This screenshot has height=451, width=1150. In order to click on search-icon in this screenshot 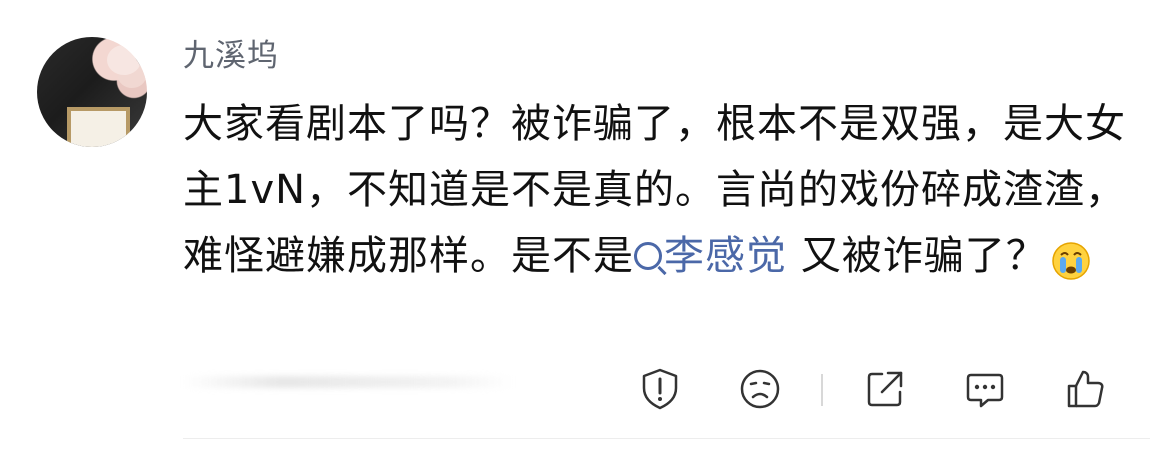, I will do `click(648, 256)`.